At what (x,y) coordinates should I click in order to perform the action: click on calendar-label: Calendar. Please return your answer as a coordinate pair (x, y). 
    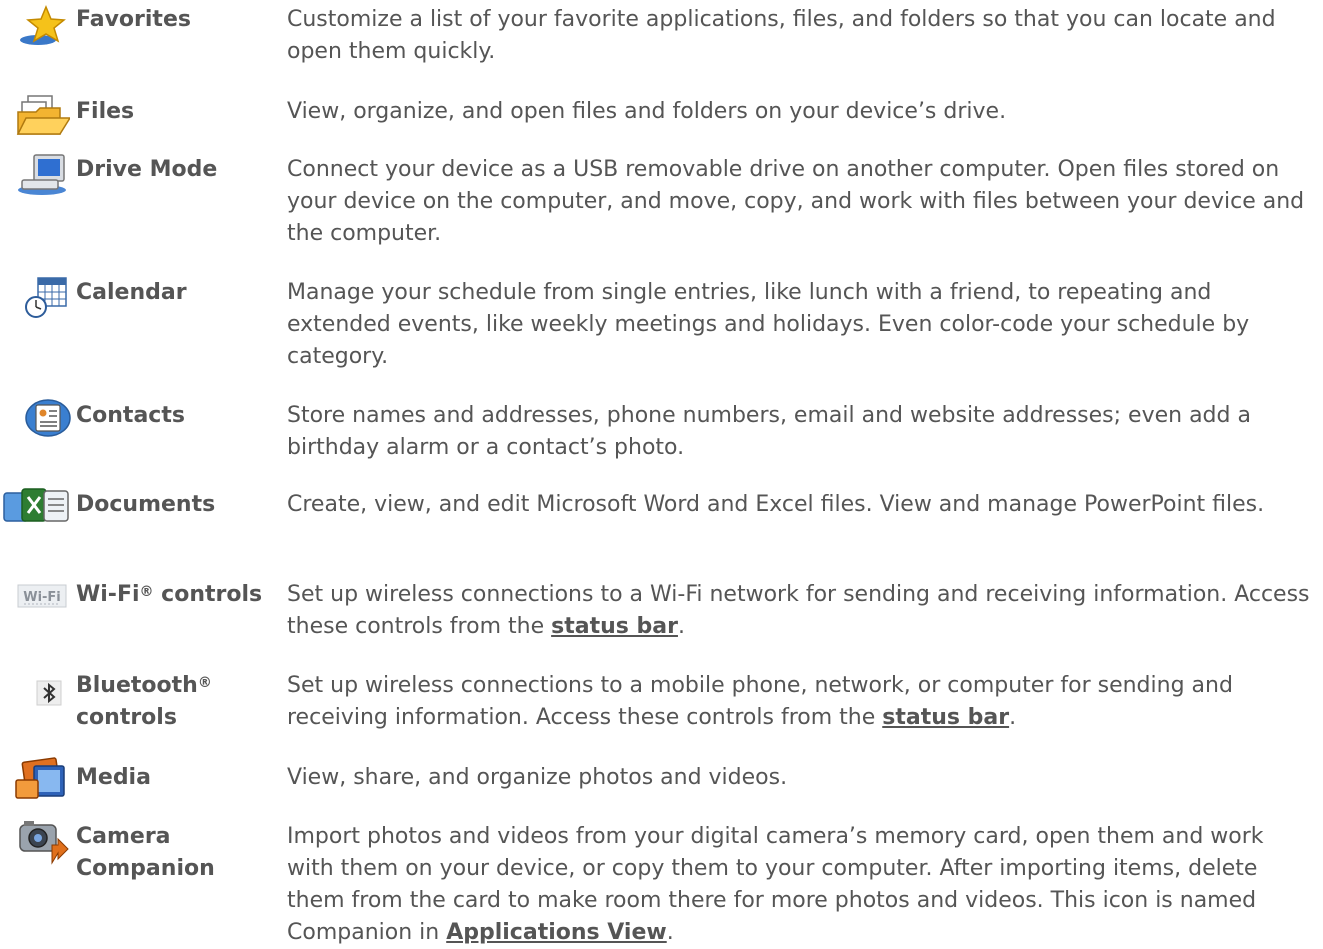
    Looking at the image, I should click on (131, 292).